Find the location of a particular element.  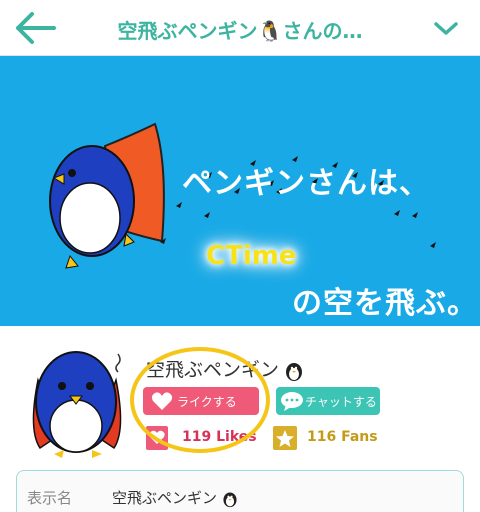

star-icon is located at coordinates (285, 438).